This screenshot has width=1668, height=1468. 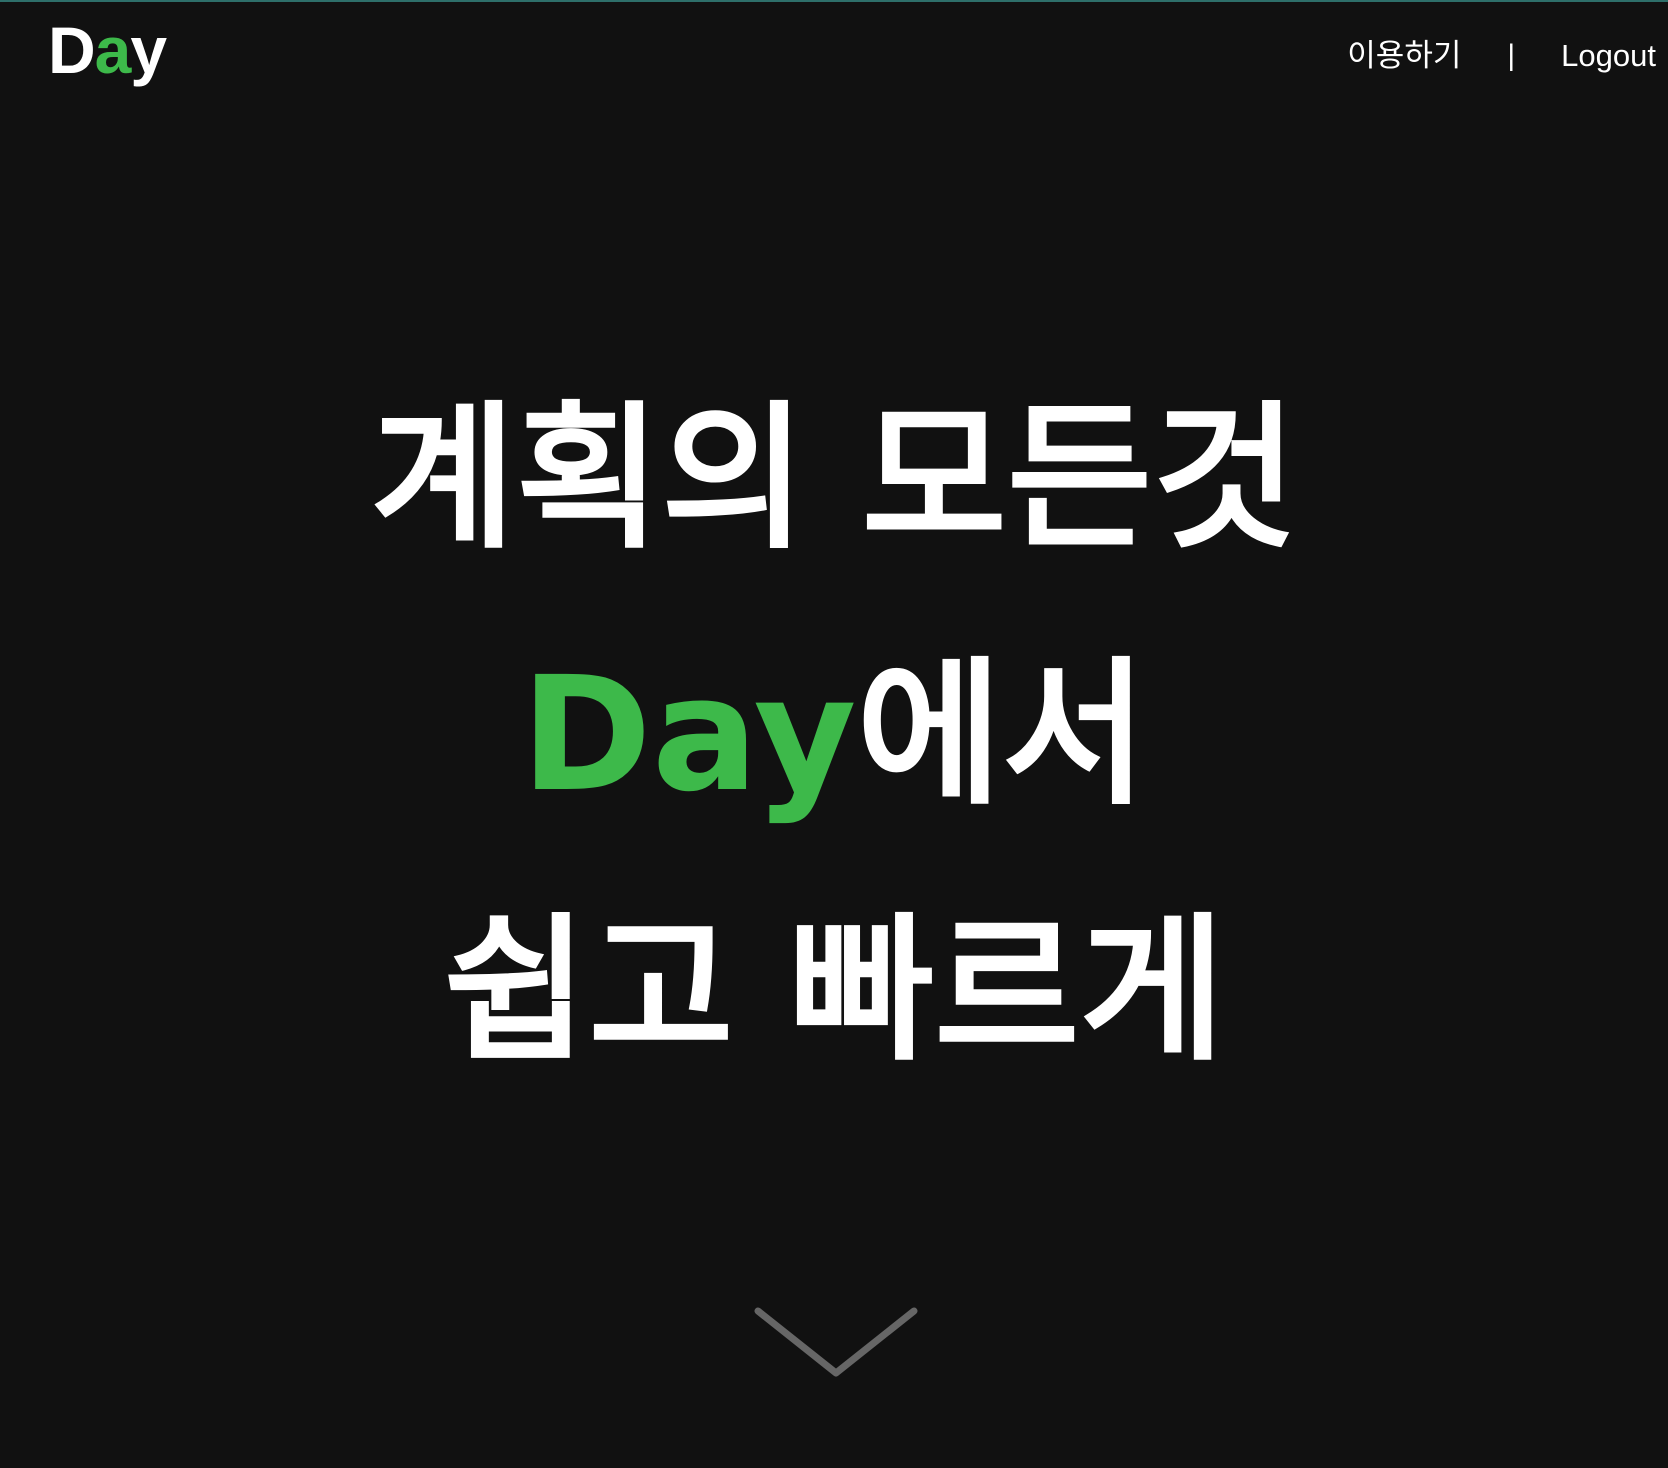 What do you see at coordinates (1404, 56) in the screenshot?
I see `use-link: 이용하기` at bounding box center [1404, 56].